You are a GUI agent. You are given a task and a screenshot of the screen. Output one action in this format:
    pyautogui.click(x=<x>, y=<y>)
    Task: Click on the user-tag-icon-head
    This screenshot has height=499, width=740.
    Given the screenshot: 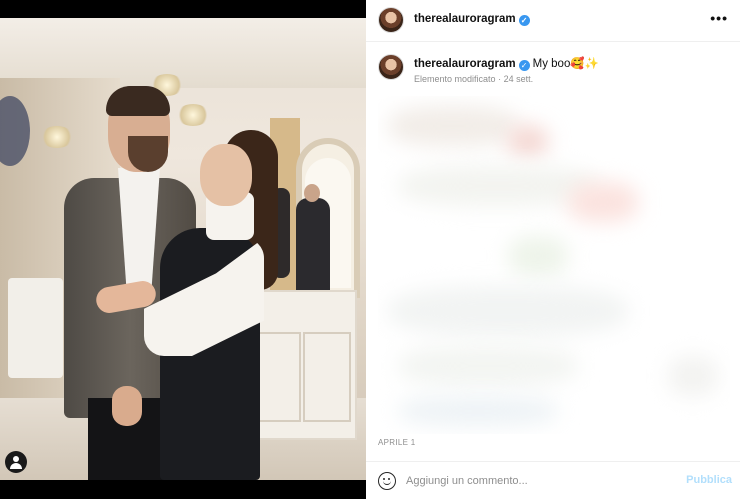 What is the action you would take?
    pyautogui.click(x=16, y=459)
    